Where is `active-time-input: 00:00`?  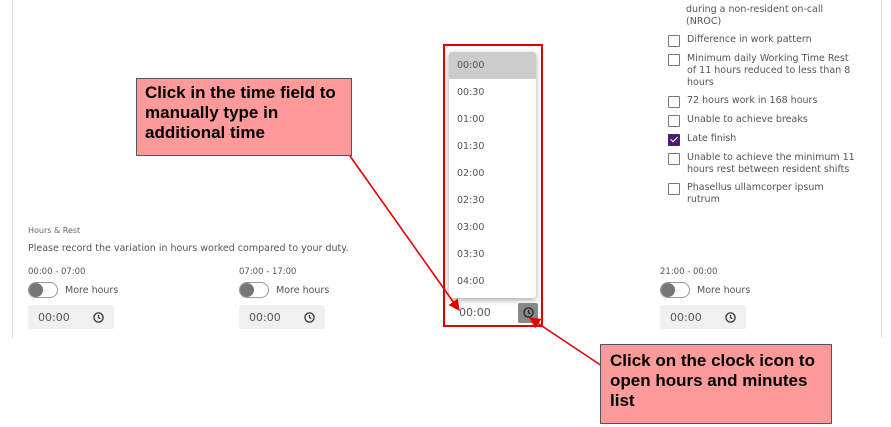 active-time-input: 00:00 is located at coordinates (493, 312).